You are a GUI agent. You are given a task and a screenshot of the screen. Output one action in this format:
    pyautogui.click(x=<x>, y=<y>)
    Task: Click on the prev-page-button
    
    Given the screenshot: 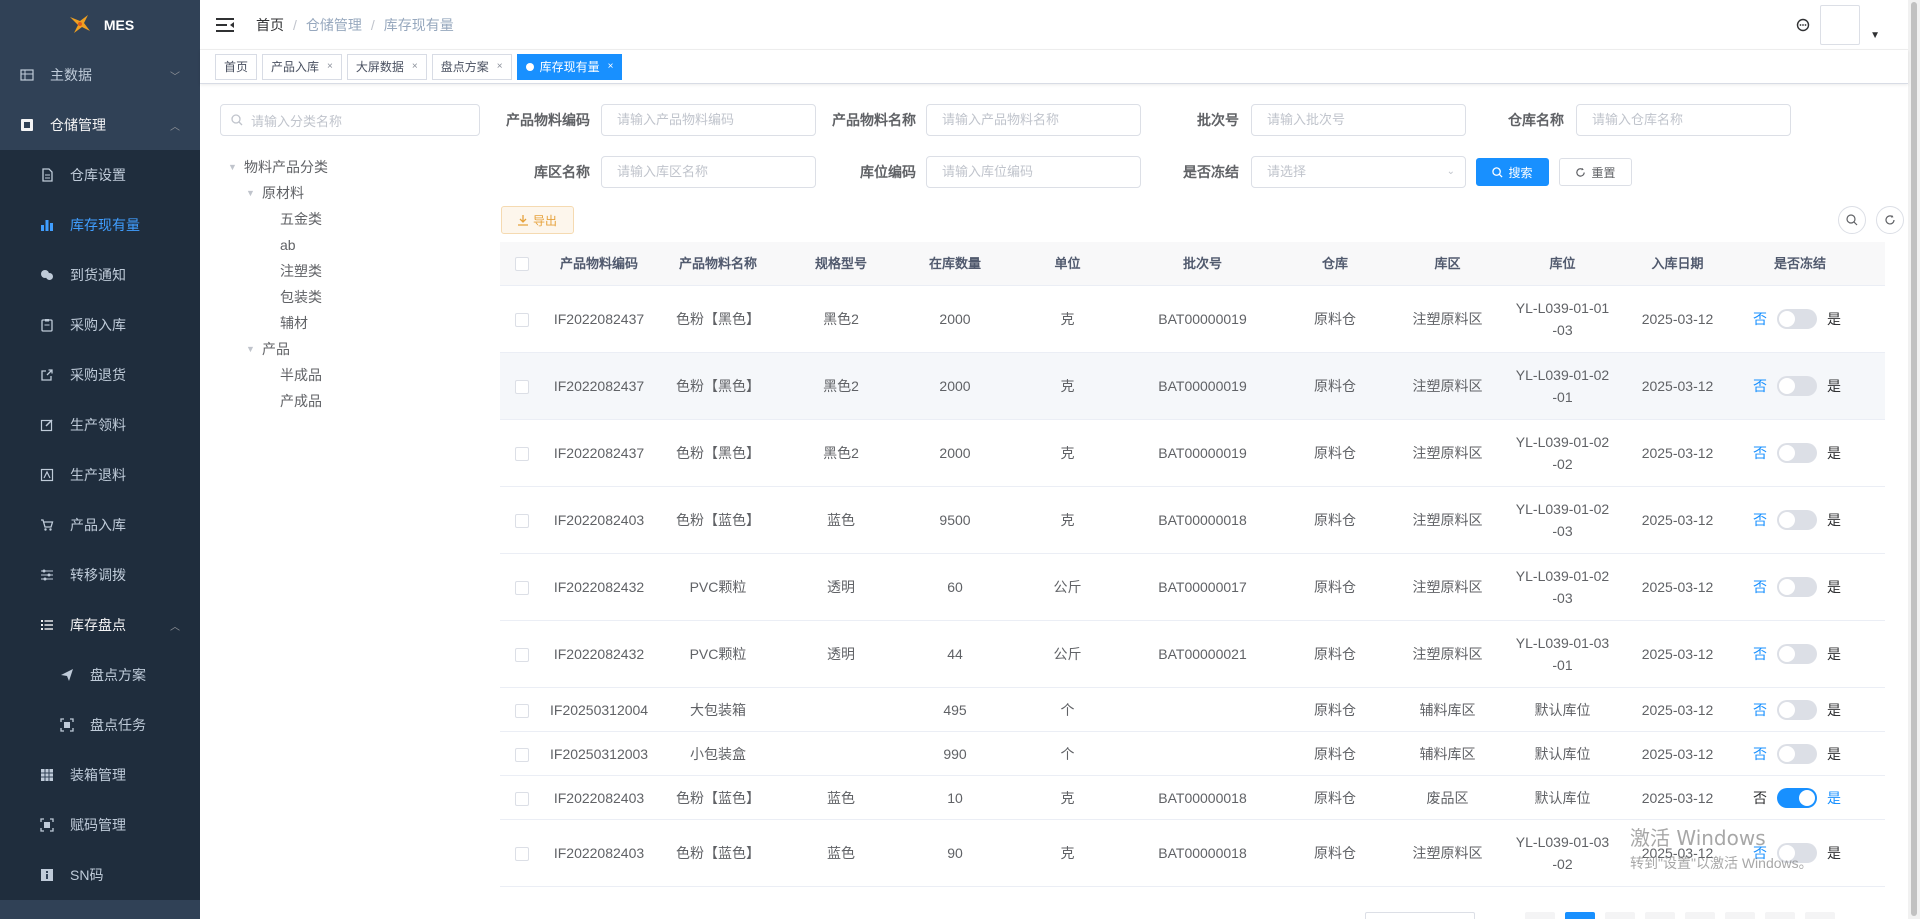 What is the action you would take?
    pyautogui.click(x=1540, y=915)
    